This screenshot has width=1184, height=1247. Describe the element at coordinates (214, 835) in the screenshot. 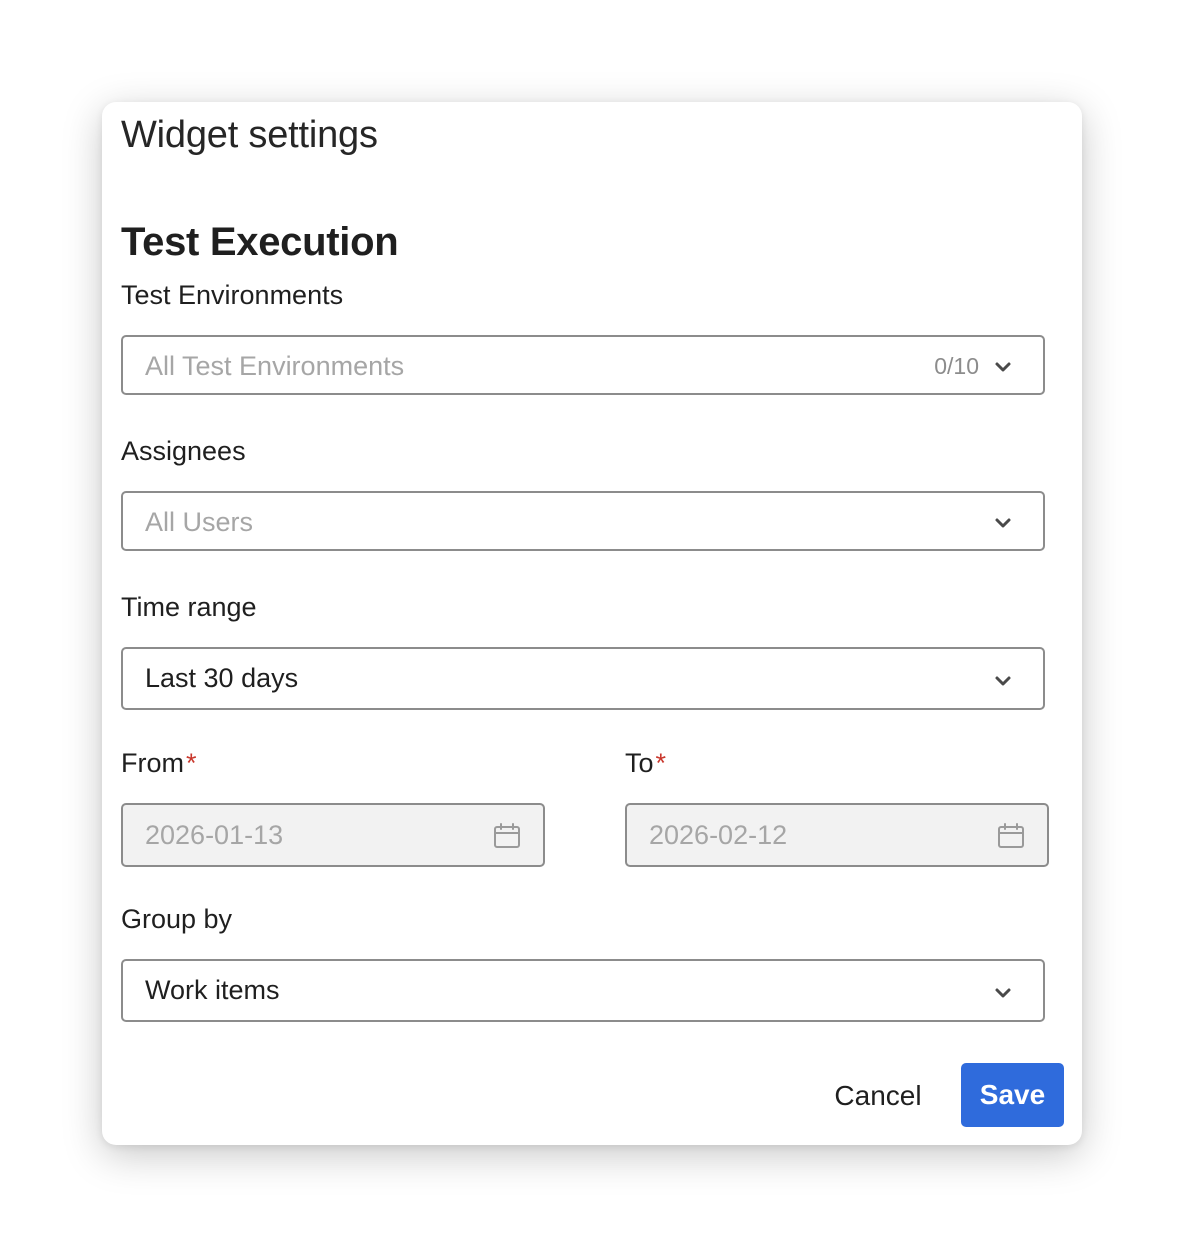

I see `from-date-value: 2026-01-13` at that location.